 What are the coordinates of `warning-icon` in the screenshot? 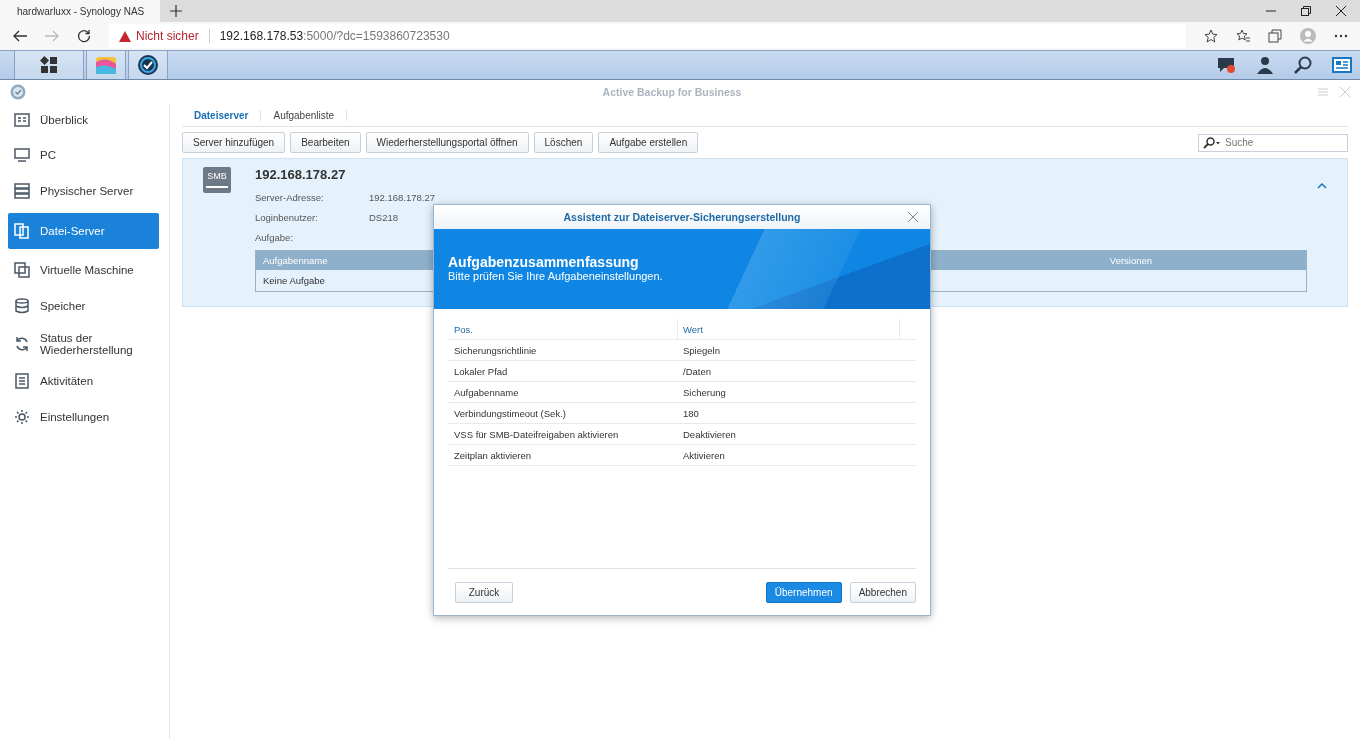 It's located at (125, 36).